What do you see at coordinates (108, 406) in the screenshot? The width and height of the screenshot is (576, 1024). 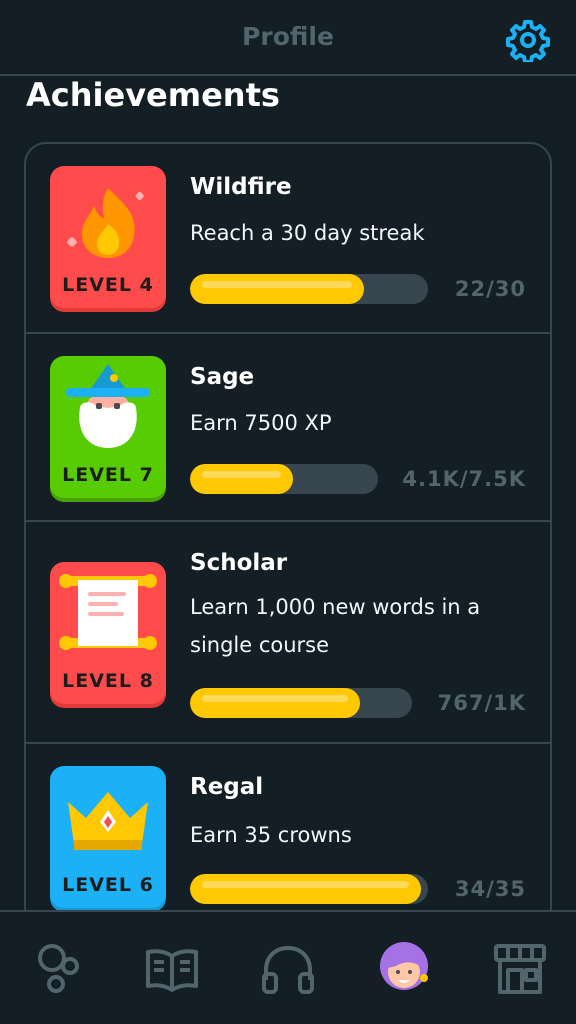 I see `wizard-icon` at bounding box center [108, 406].